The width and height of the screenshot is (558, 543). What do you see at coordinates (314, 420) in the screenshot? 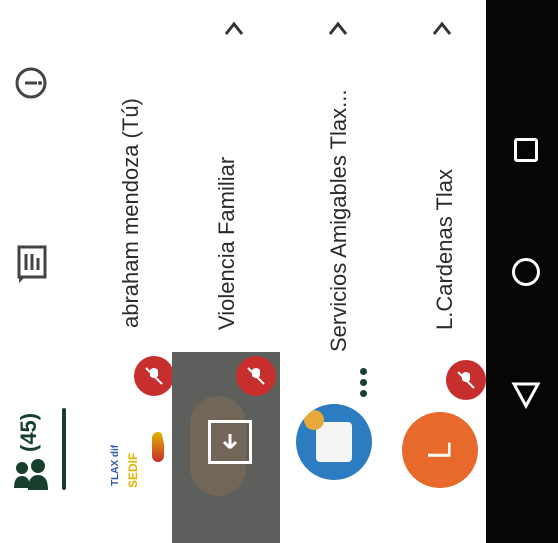
I see `avatar-logo-accent` at bounding box center [314, 420].